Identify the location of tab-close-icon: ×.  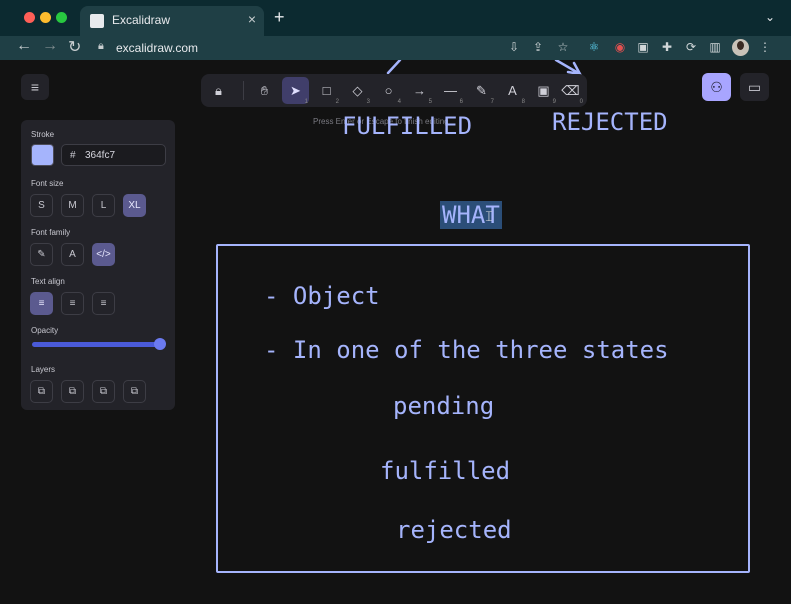
(252, 19).